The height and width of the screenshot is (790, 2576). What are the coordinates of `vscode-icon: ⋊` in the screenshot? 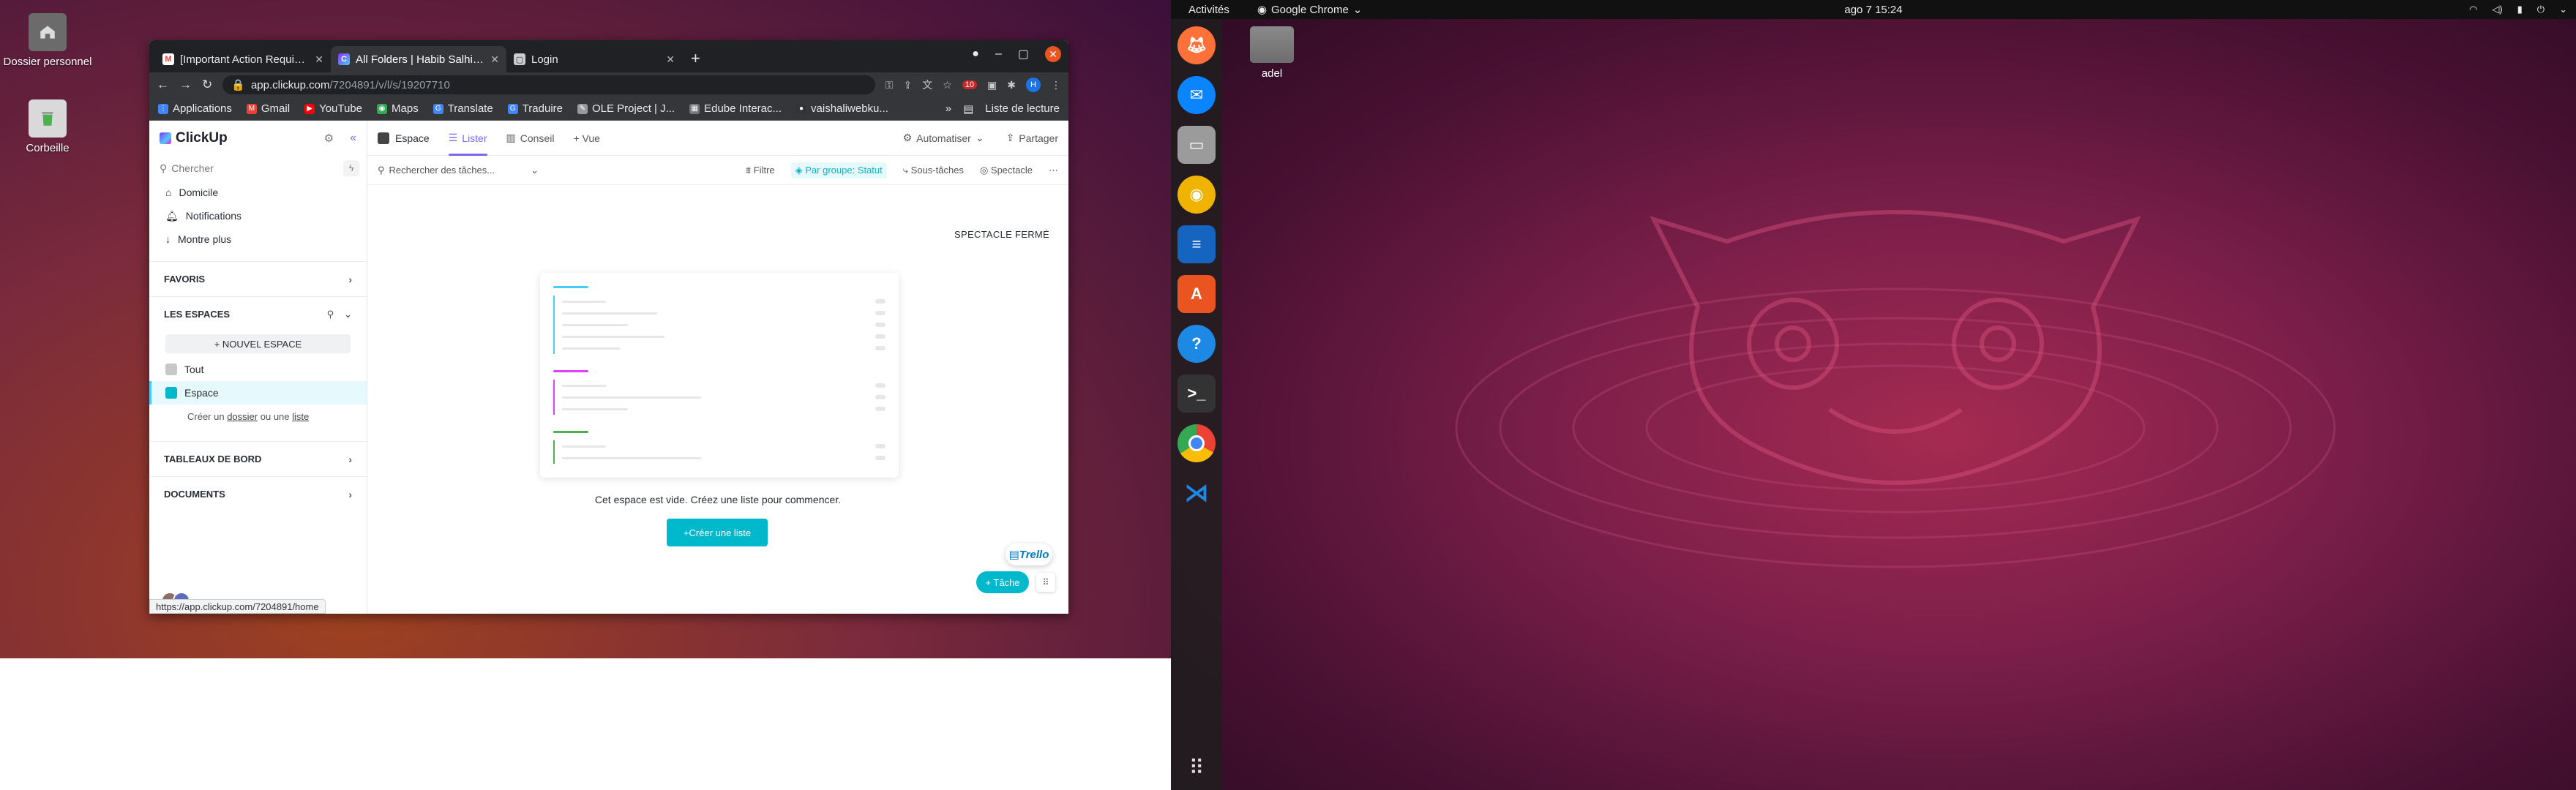 It's located at (1196, 493).